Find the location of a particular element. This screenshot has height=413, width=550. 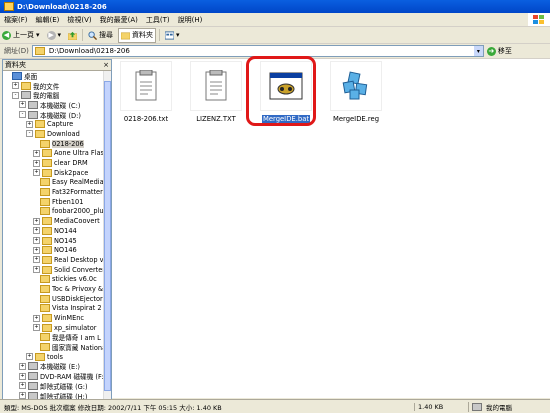

vertical-scrollbar is located at coordinates (107, 235).